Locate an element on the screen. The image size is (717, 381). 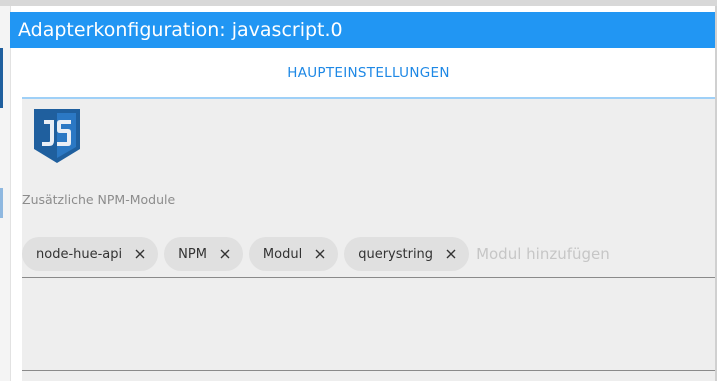
module-chip: Modul is located at coordinates (293, 254).